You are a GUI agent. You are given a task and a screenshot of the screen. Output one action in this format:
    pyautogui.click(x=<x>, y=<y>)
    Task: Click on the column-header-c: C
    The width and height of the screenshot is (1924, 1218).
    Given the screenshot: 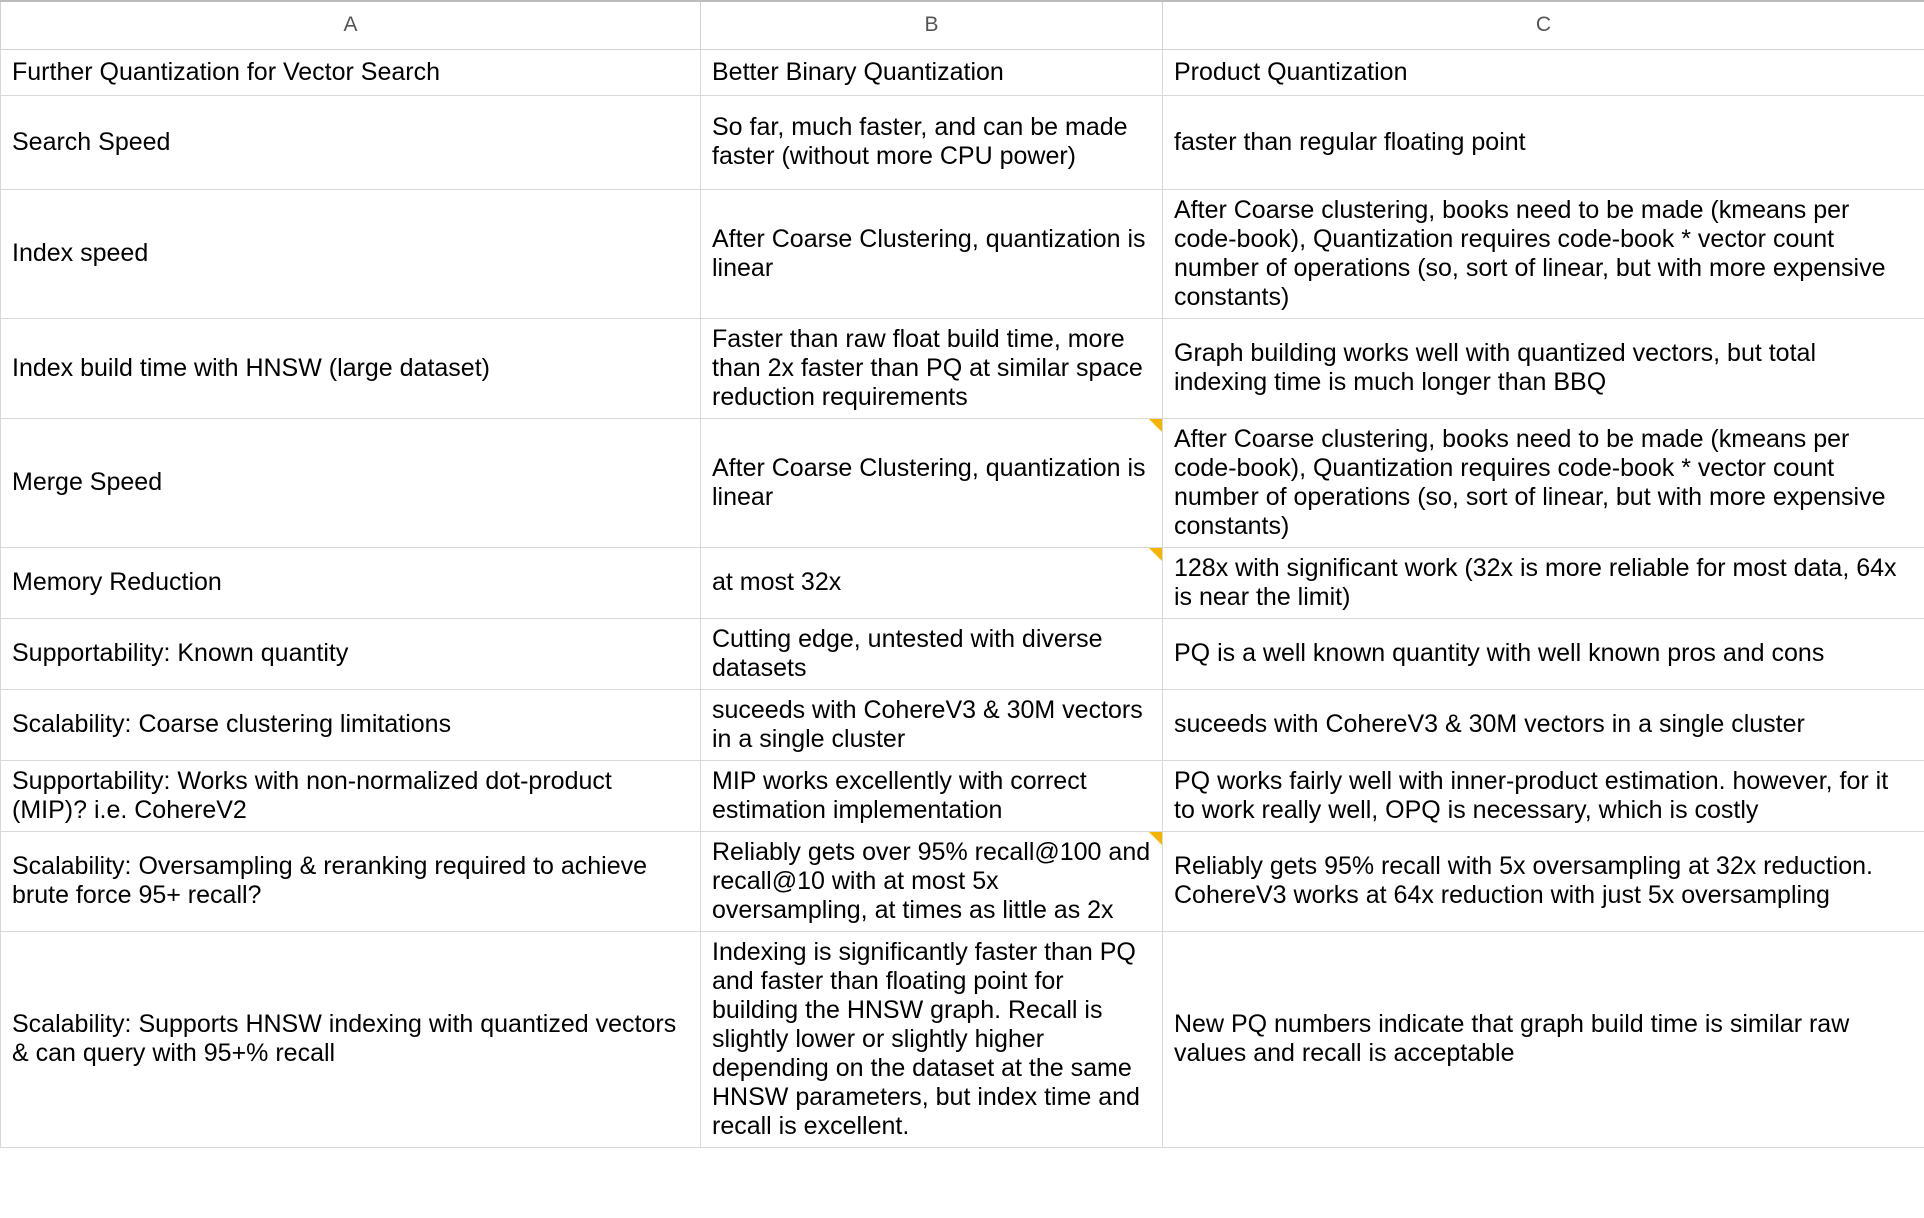 What is the action you would take?
    pyautogui.click(x=1543, y=25)
    